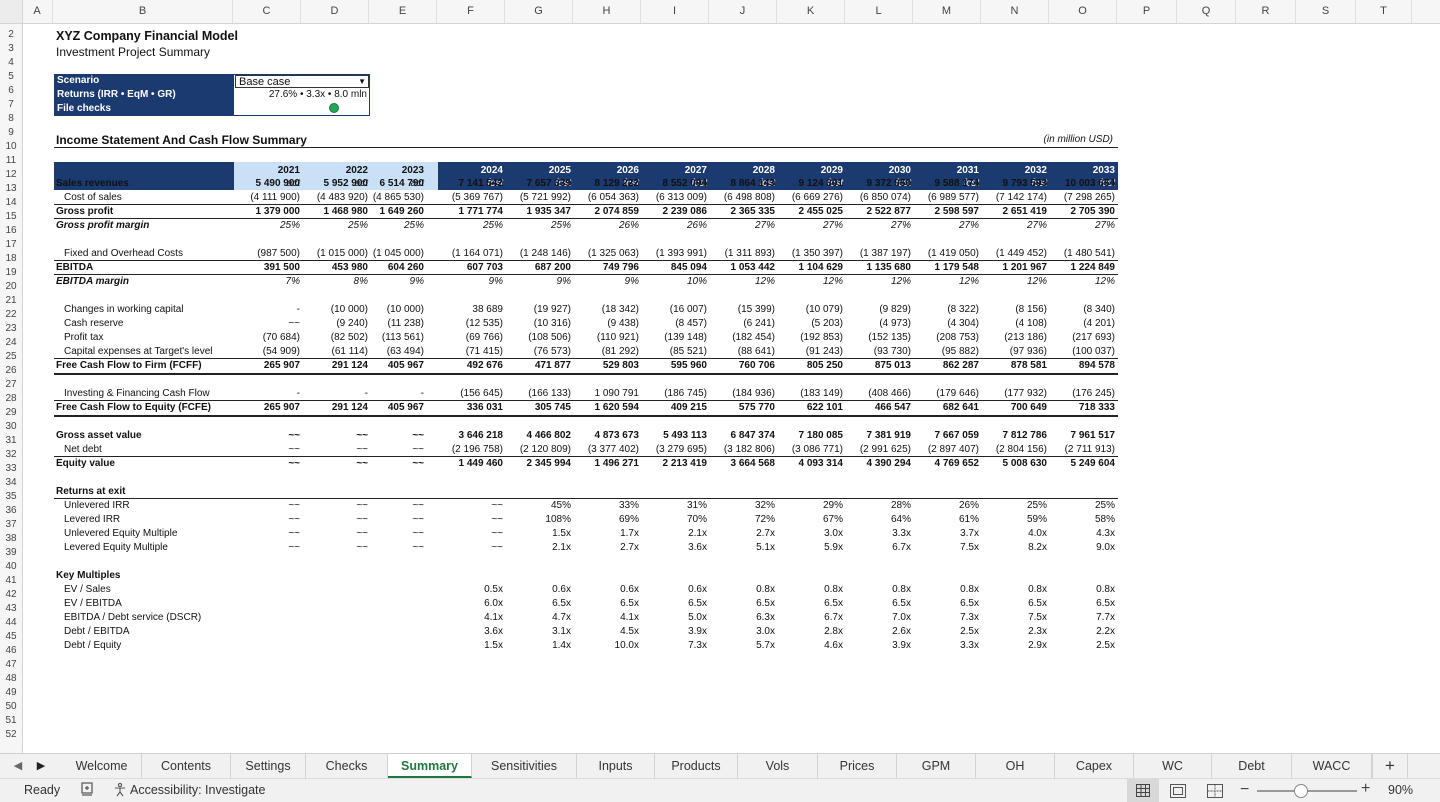 The width and height of the screenshot is (1440, 802). I want to click on row-header: 51, so click(11, 721).